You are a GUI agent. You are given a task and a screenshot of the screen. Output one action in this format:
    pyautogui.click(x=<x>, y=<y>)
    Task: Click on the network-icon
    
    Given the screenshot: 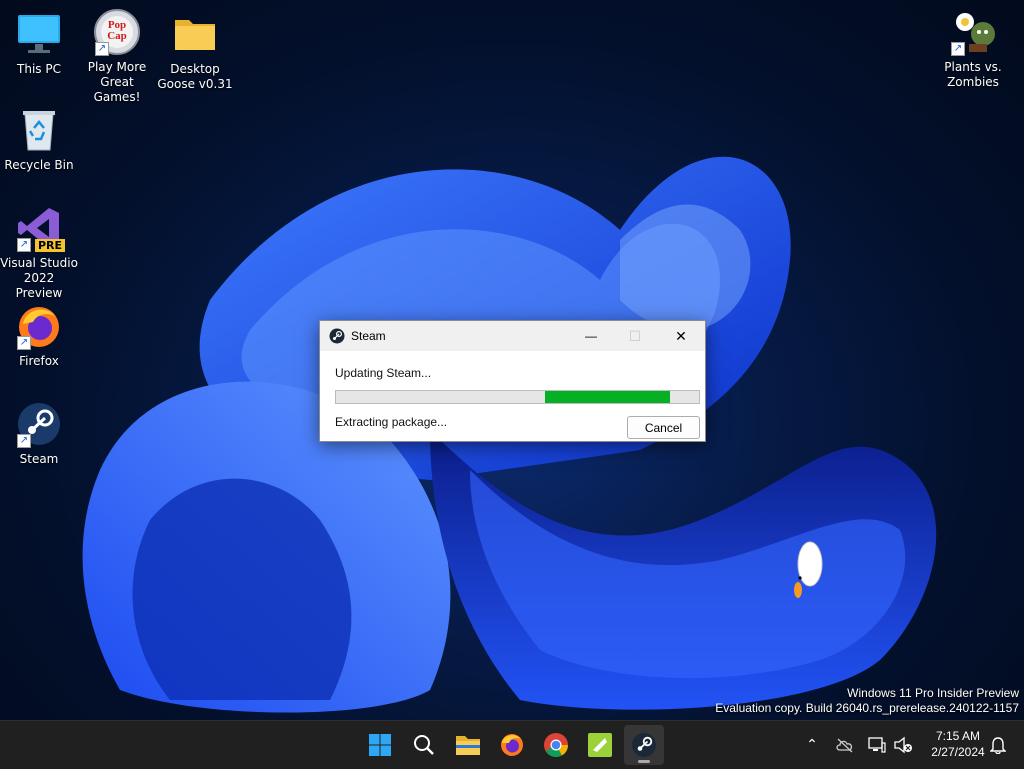 What is the action you would take?
    pyautogui.click(x=877, y=745)
    